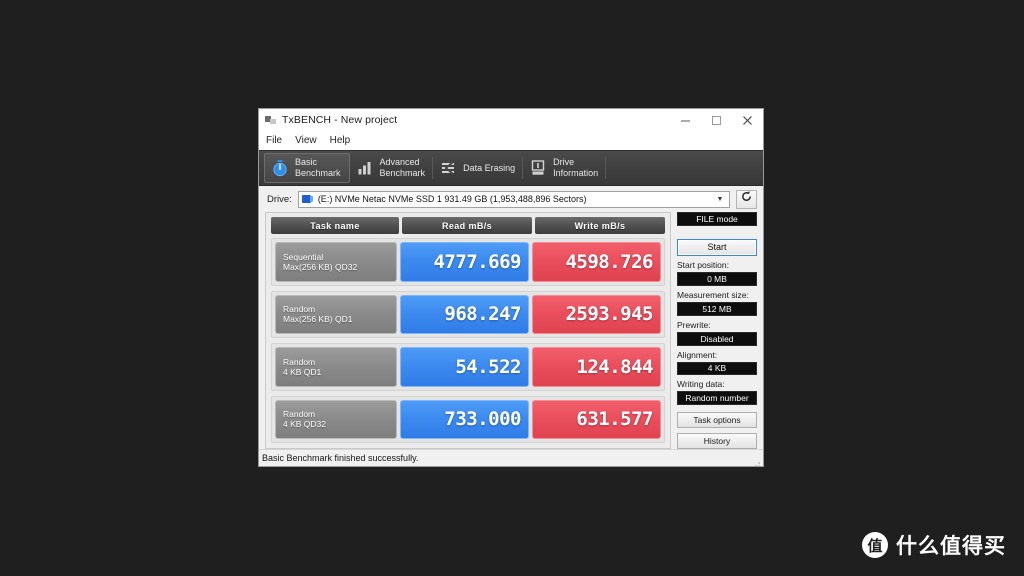  Describe the element at coordinates (717, 441) in the screenshot. I see `history-button: History` at that location.